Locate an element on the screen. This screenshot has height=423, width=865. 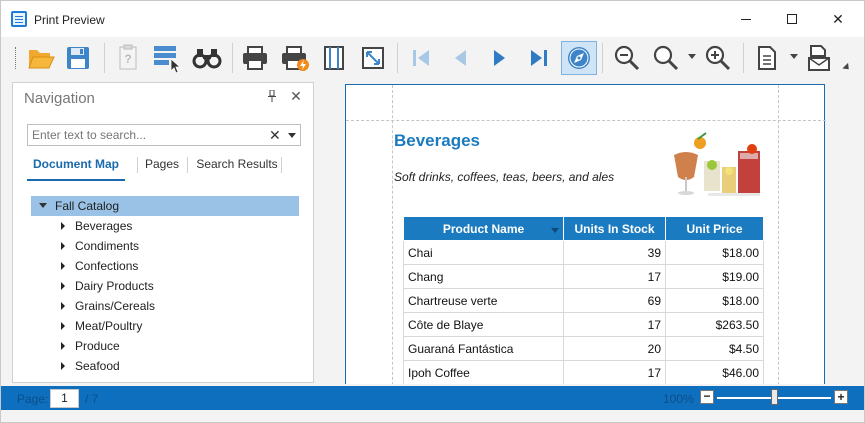
save-button is located at coordinates (78, 58).